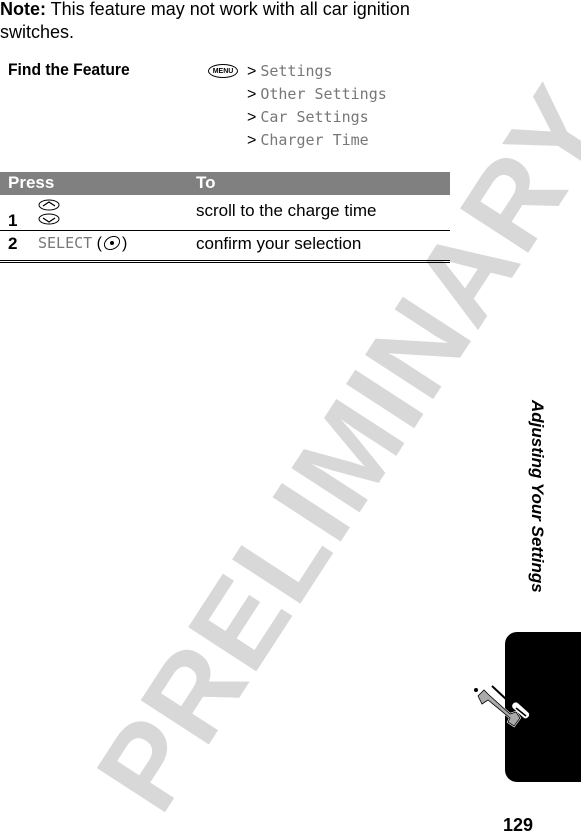 The height and width of the screenshot is (838, 581). I want to click on table-row: 2 SELECT () confirm your selection, so click(225, 247).